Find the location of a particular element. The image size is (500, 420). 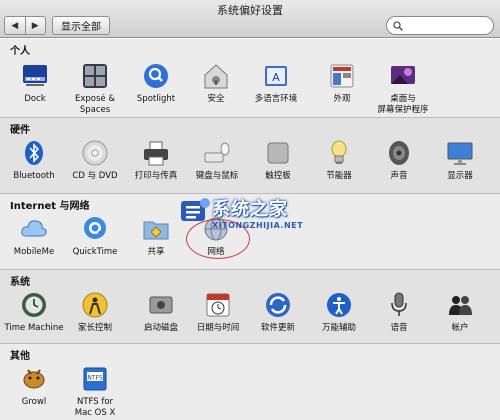

pane-appearance: 外观 is located at coordinates (342, 83).